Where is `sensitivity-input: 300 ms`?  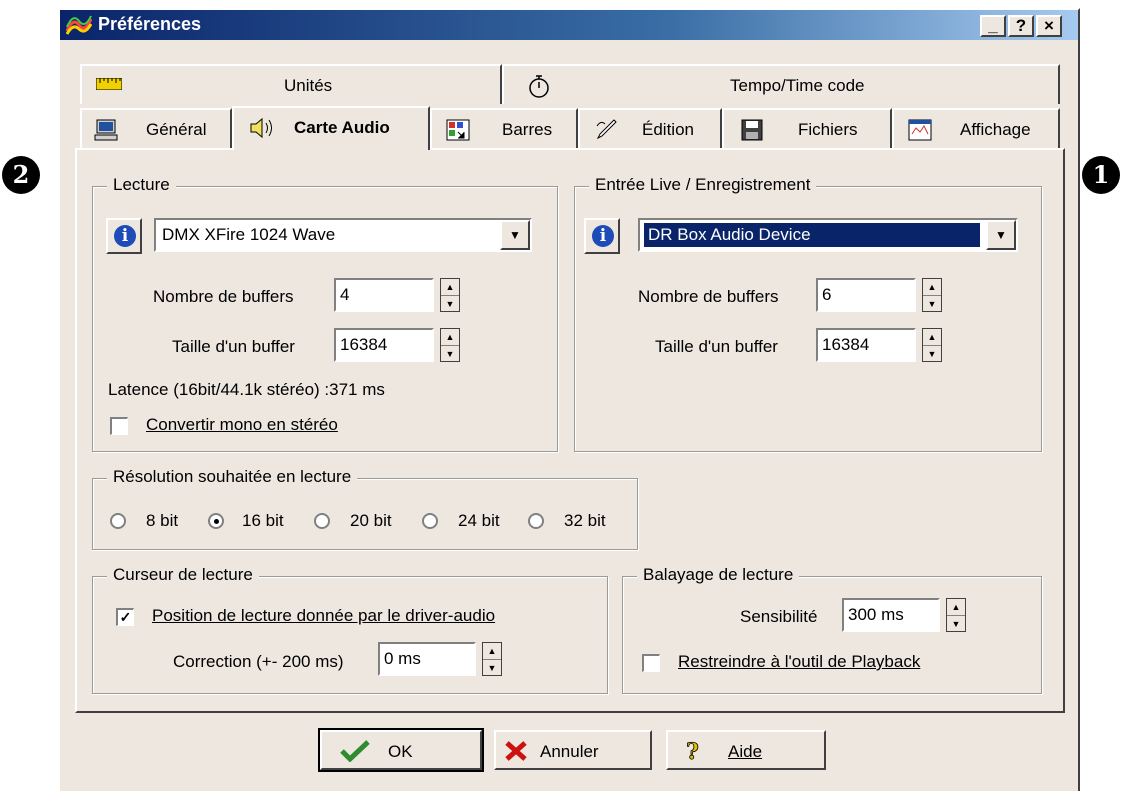
sensitivity-input: 300 ms is located at coordinates (891, 615).